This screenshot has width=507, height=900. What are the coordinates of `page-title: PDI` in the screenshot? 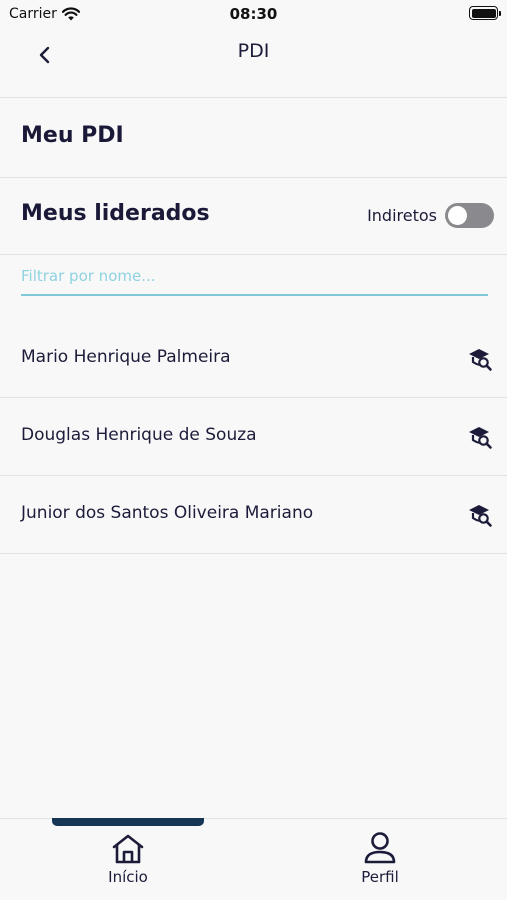 It's located at (253, 51).